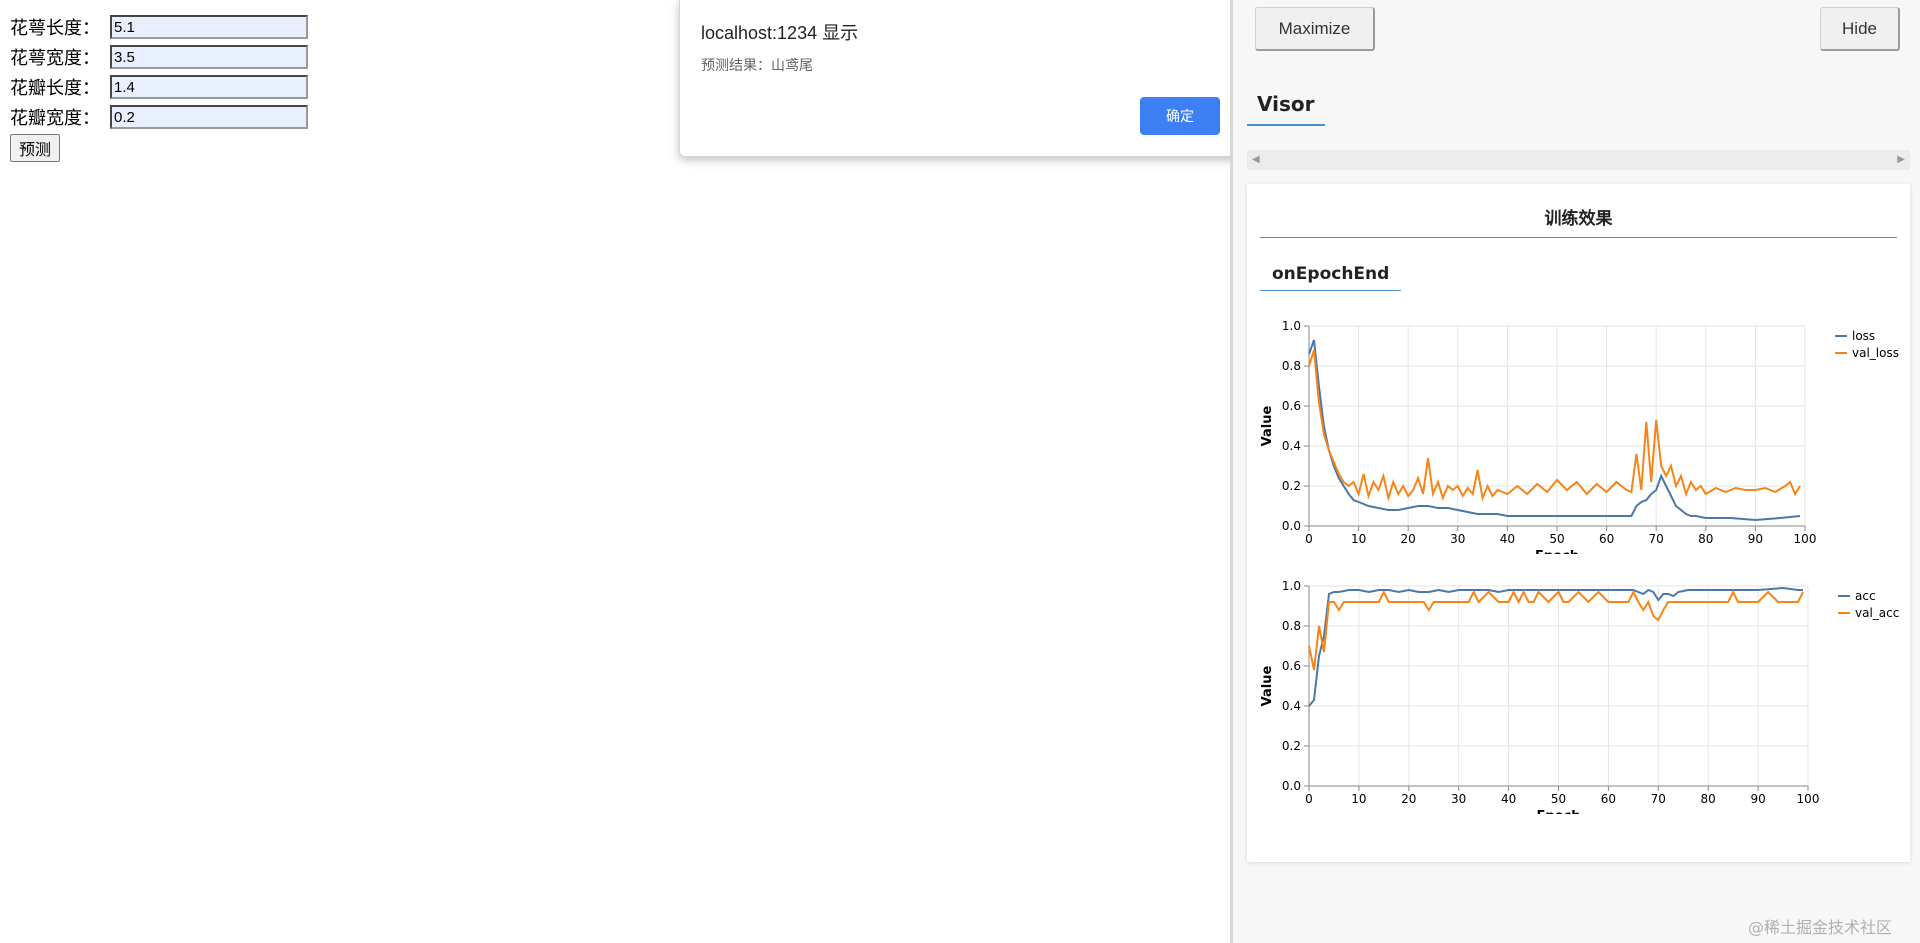 Image resolution: width=1920 pixels, height=943 pixels. I want to click on visor-tab-title: Visor, so click(1286, 109).